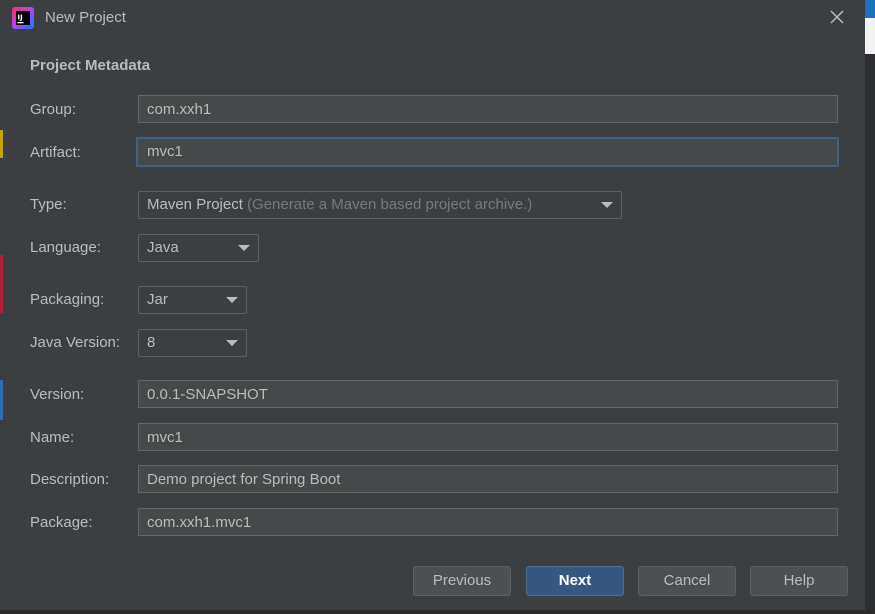  I want to click on group-field: com.xxh1, so click(488, 109).